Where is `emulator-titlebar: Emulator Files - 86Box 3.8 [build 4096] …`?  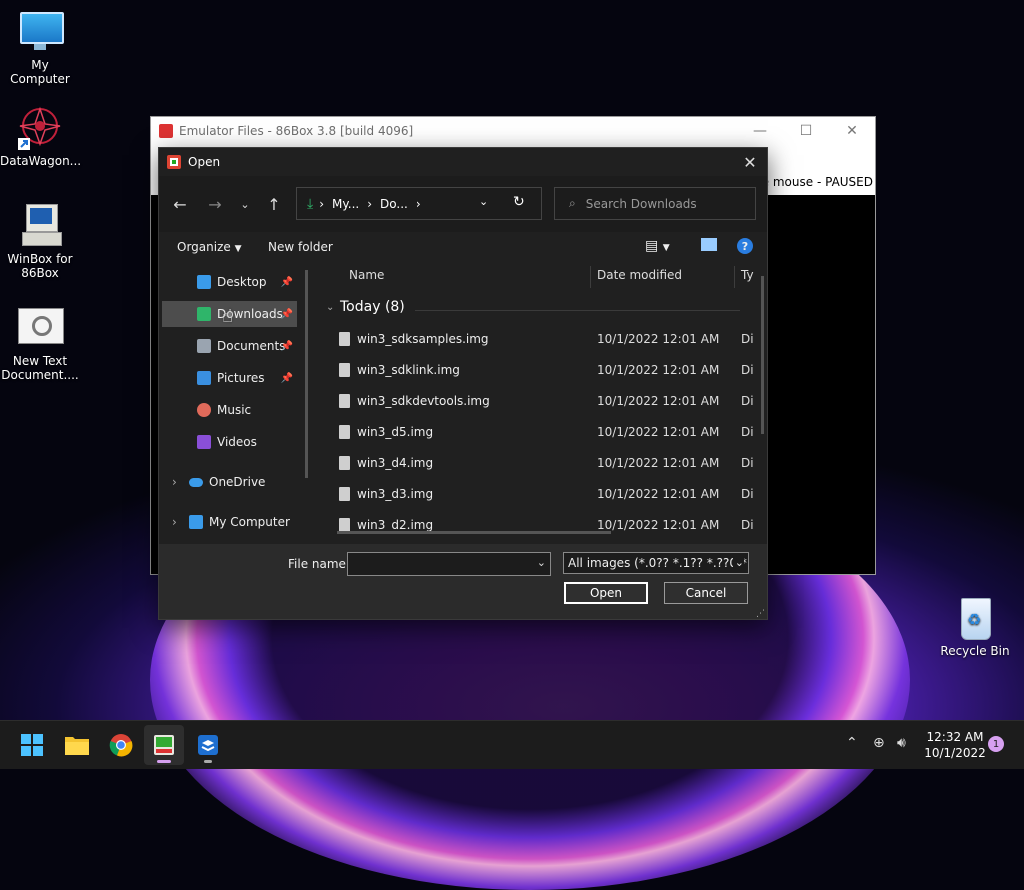 emulator-titlebar: Emulator Files - 86Box 3.8 [build 4096] … is located at coordinates (513, 131).